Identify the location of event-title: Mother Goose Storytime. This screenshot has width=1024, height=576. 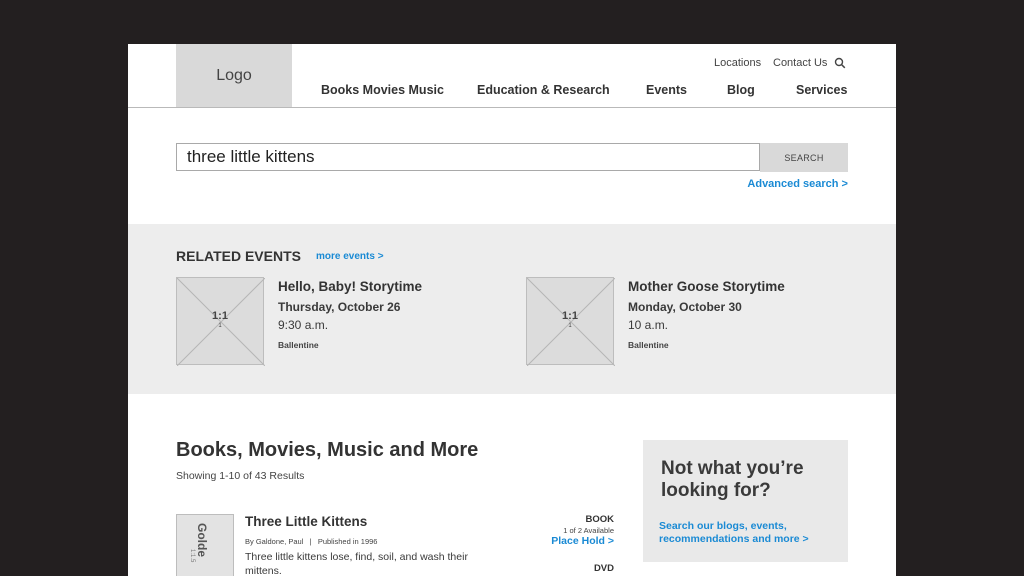
(706, 286).